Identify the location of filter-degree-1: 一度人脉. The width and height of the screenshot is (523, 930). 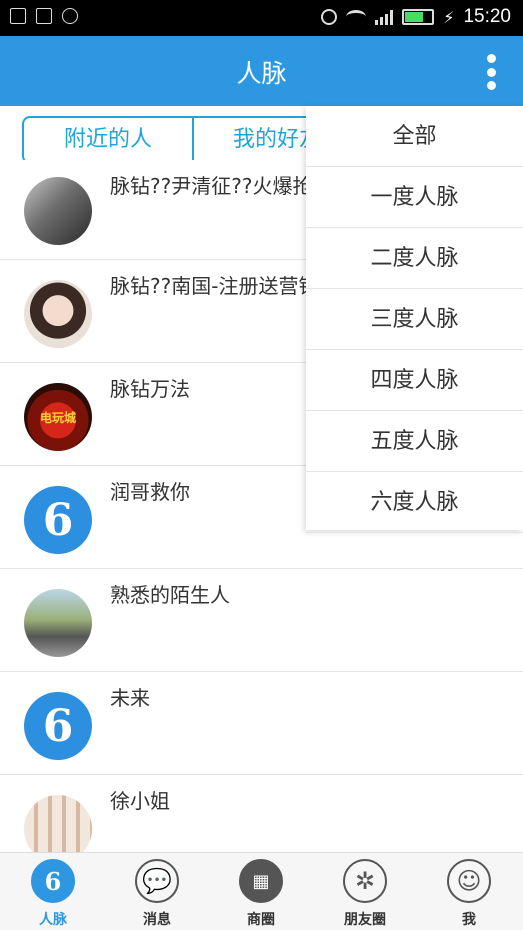
(414, 197).